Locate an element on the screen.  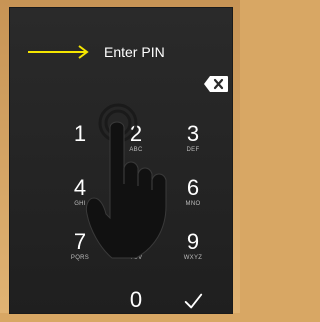
key-letters: GHI is located at coordinates (80, 204).